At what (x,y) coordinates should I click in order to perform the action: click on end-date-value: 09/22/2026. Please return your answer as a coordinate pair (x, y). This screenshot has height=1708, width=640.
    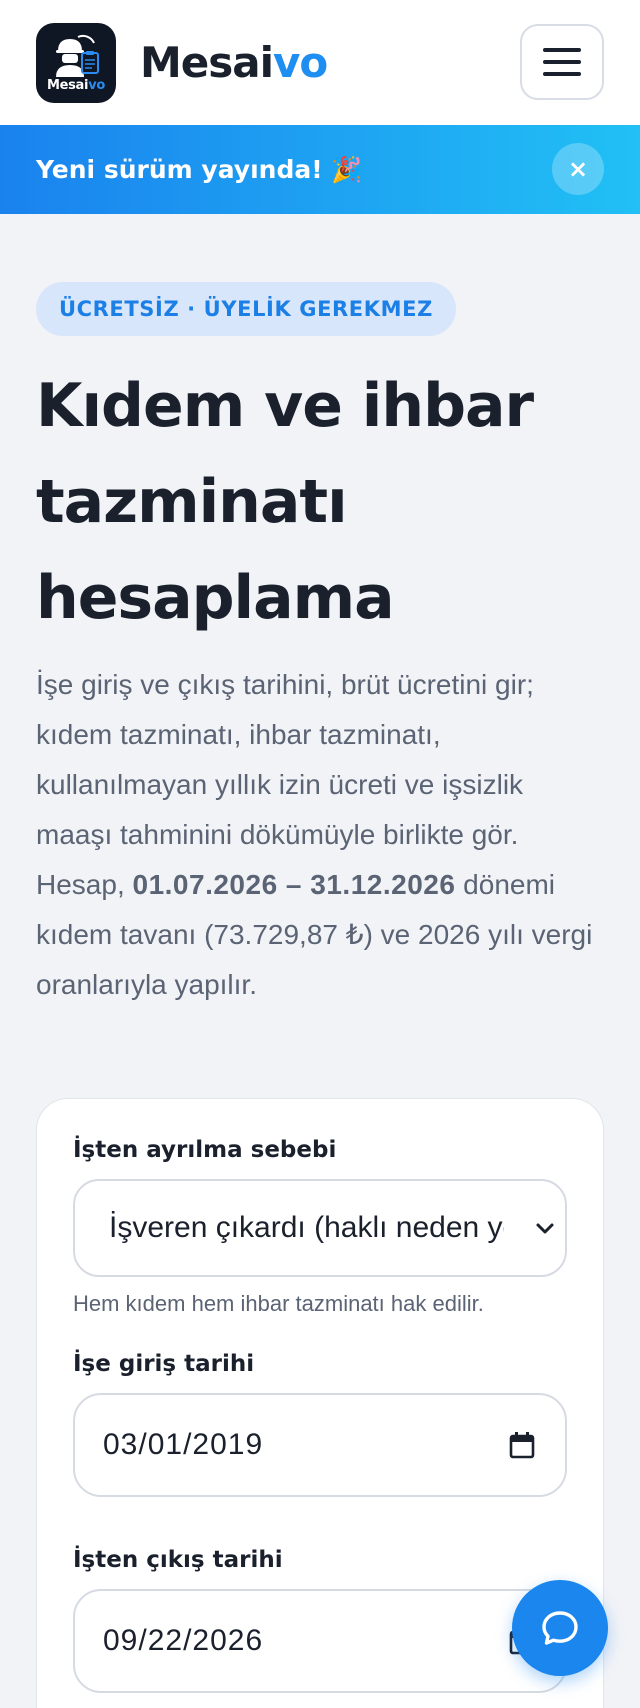
    Looking at the image, I should click on (183, 1640).